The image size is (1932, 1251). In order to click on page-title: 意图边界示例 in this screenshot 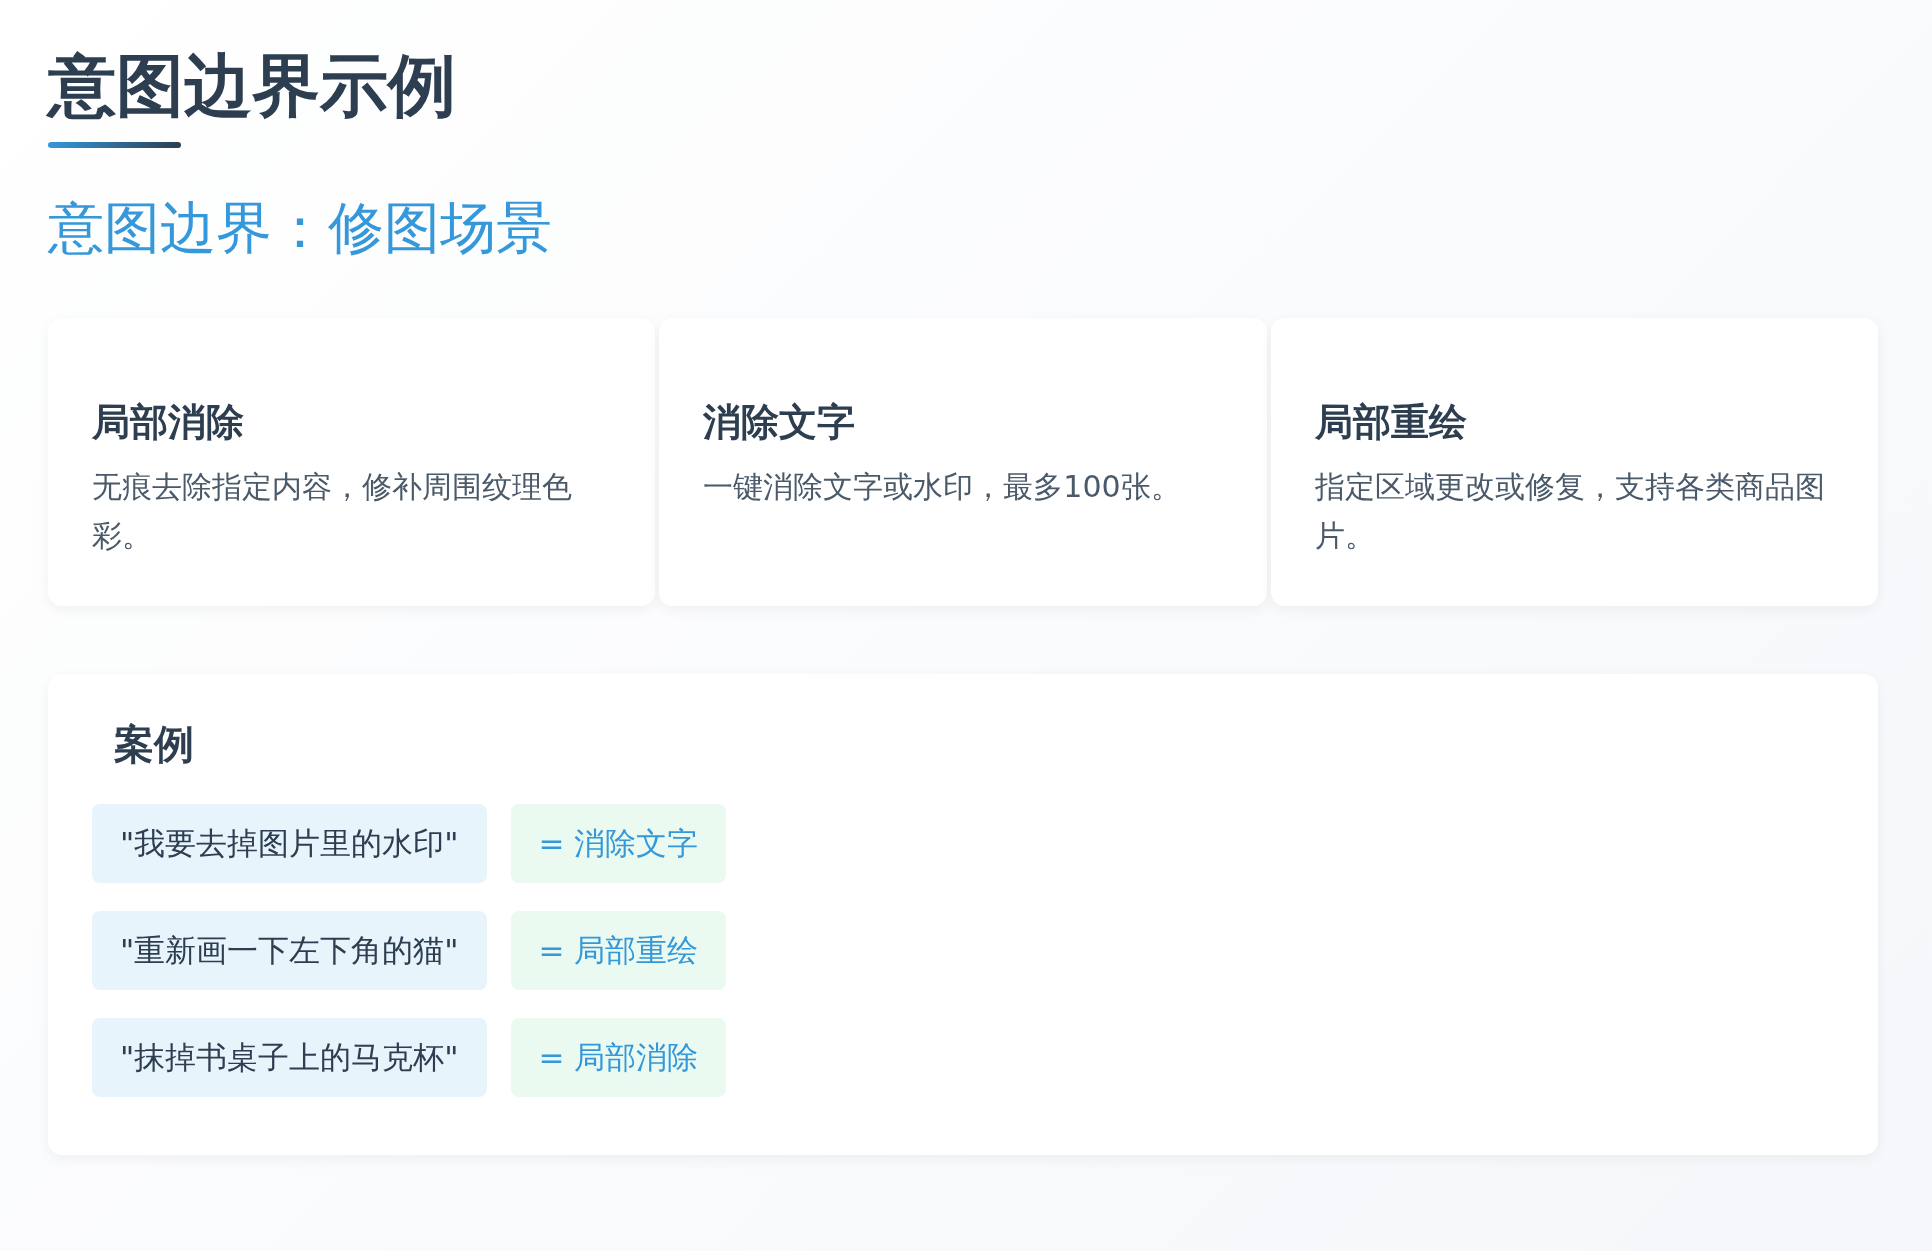, I will do `click(252, 86)`.